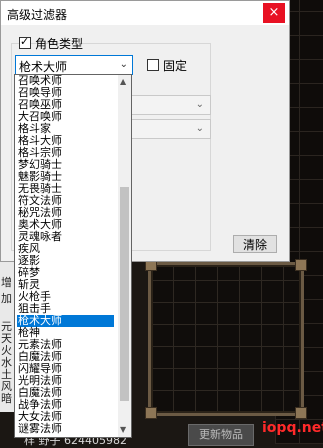 This screenshot has height=448, width=323. I want to click on dropdown-option: 谜雾法师, so click(65, 429).